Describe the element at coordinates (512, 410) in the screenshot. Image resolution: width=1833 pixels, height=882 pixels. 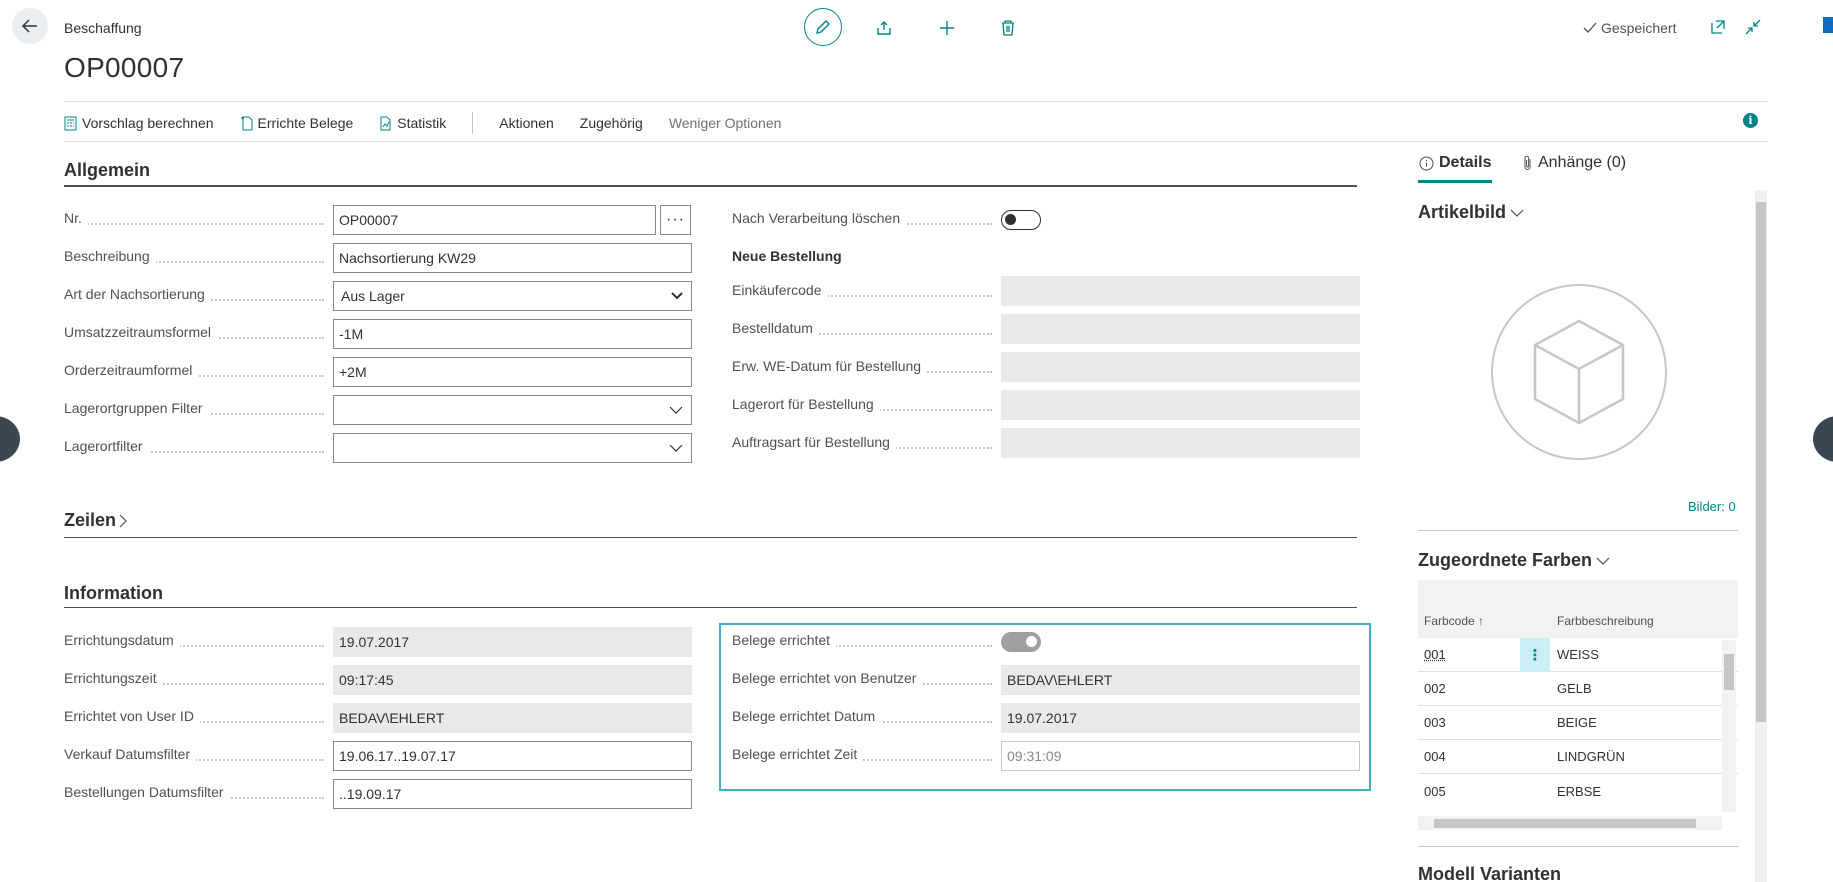
I see `lagerortgruppen-select` at that location.